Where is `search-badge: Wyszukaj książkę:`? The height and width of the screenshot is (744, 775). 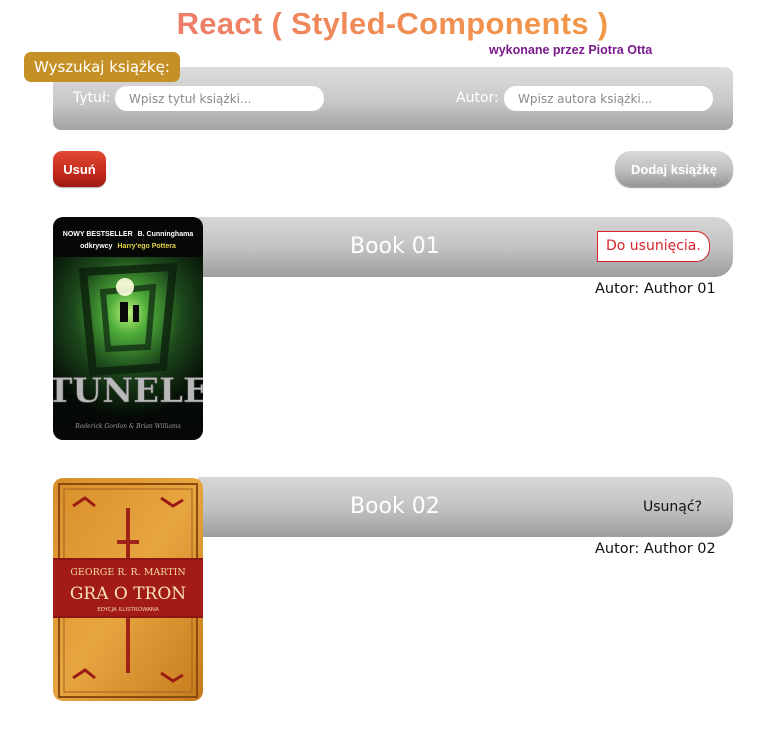 search-badge: Wyszukaj książkę: is located at coordinates (102, 67).